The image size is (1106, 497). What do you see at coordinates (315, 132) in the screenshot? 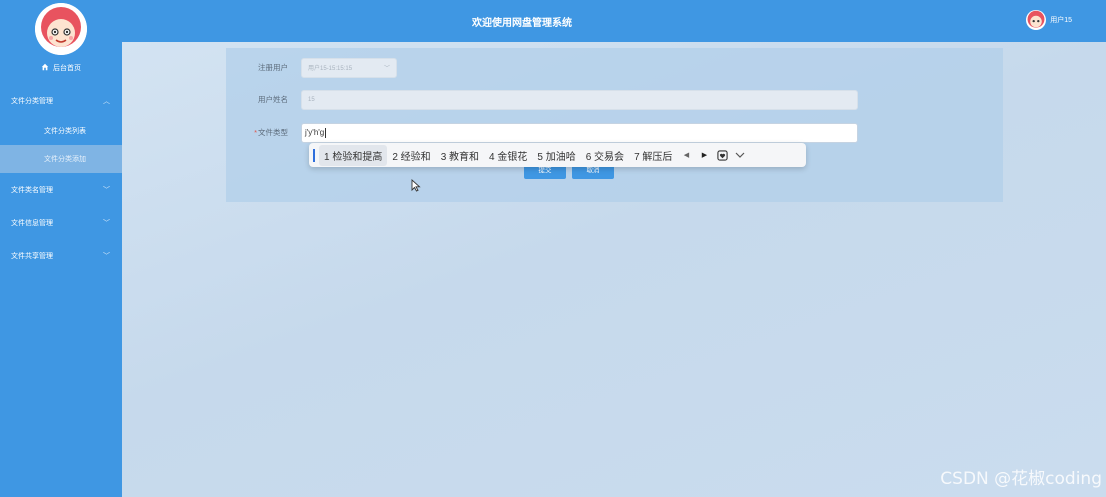
I see `file-type-value: j'y'h'g` at bounding box center [315, 132].